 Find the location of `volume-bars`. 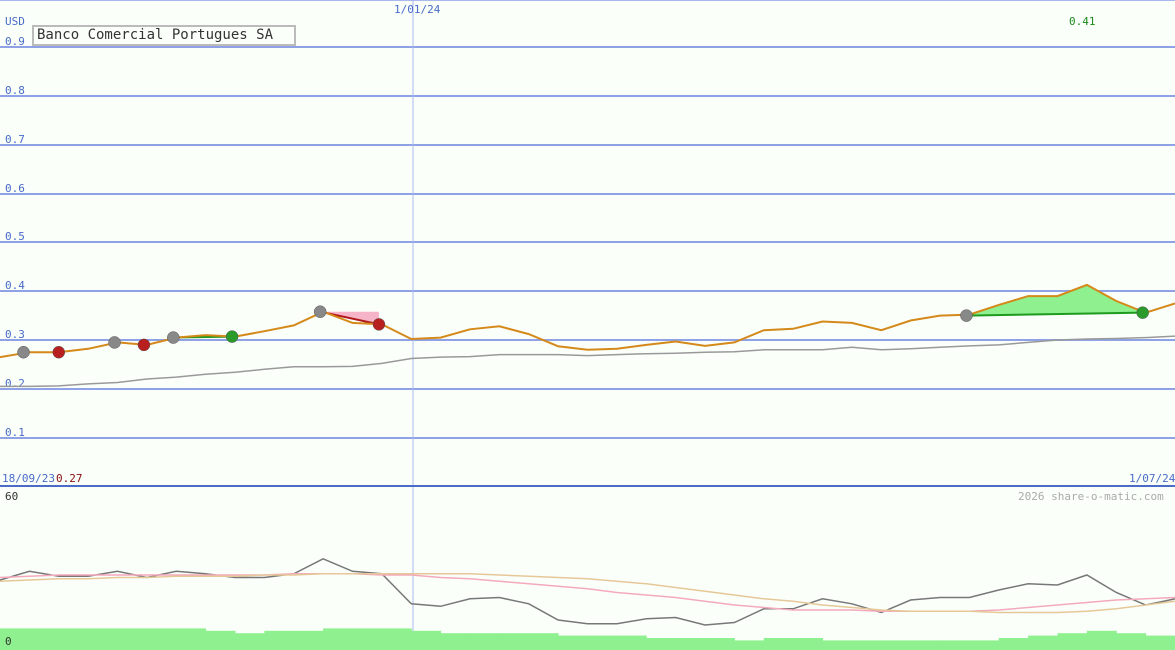

volume-bars is located at coordinates (587, 639).